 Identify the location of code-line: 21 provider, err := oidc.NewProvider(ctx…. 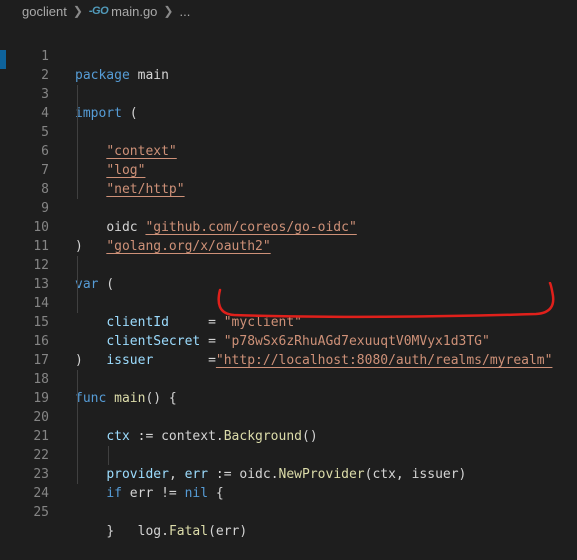
(288, 445).